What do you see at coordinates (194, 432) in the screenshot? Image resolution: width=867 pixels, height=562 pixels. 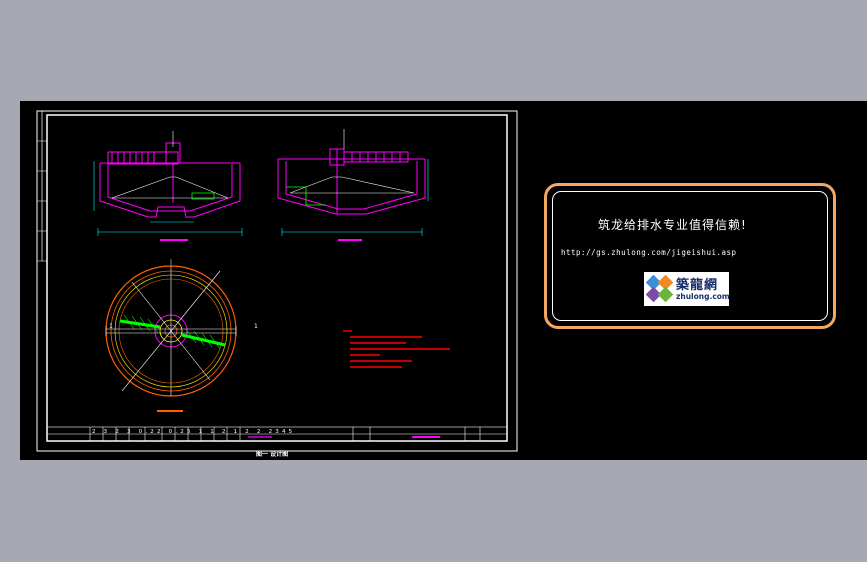 I see `title-block-row: 2 3 2 3 0.22 0.25 1 1 2 1 2 2 2345` at bounding box center [194, 432].